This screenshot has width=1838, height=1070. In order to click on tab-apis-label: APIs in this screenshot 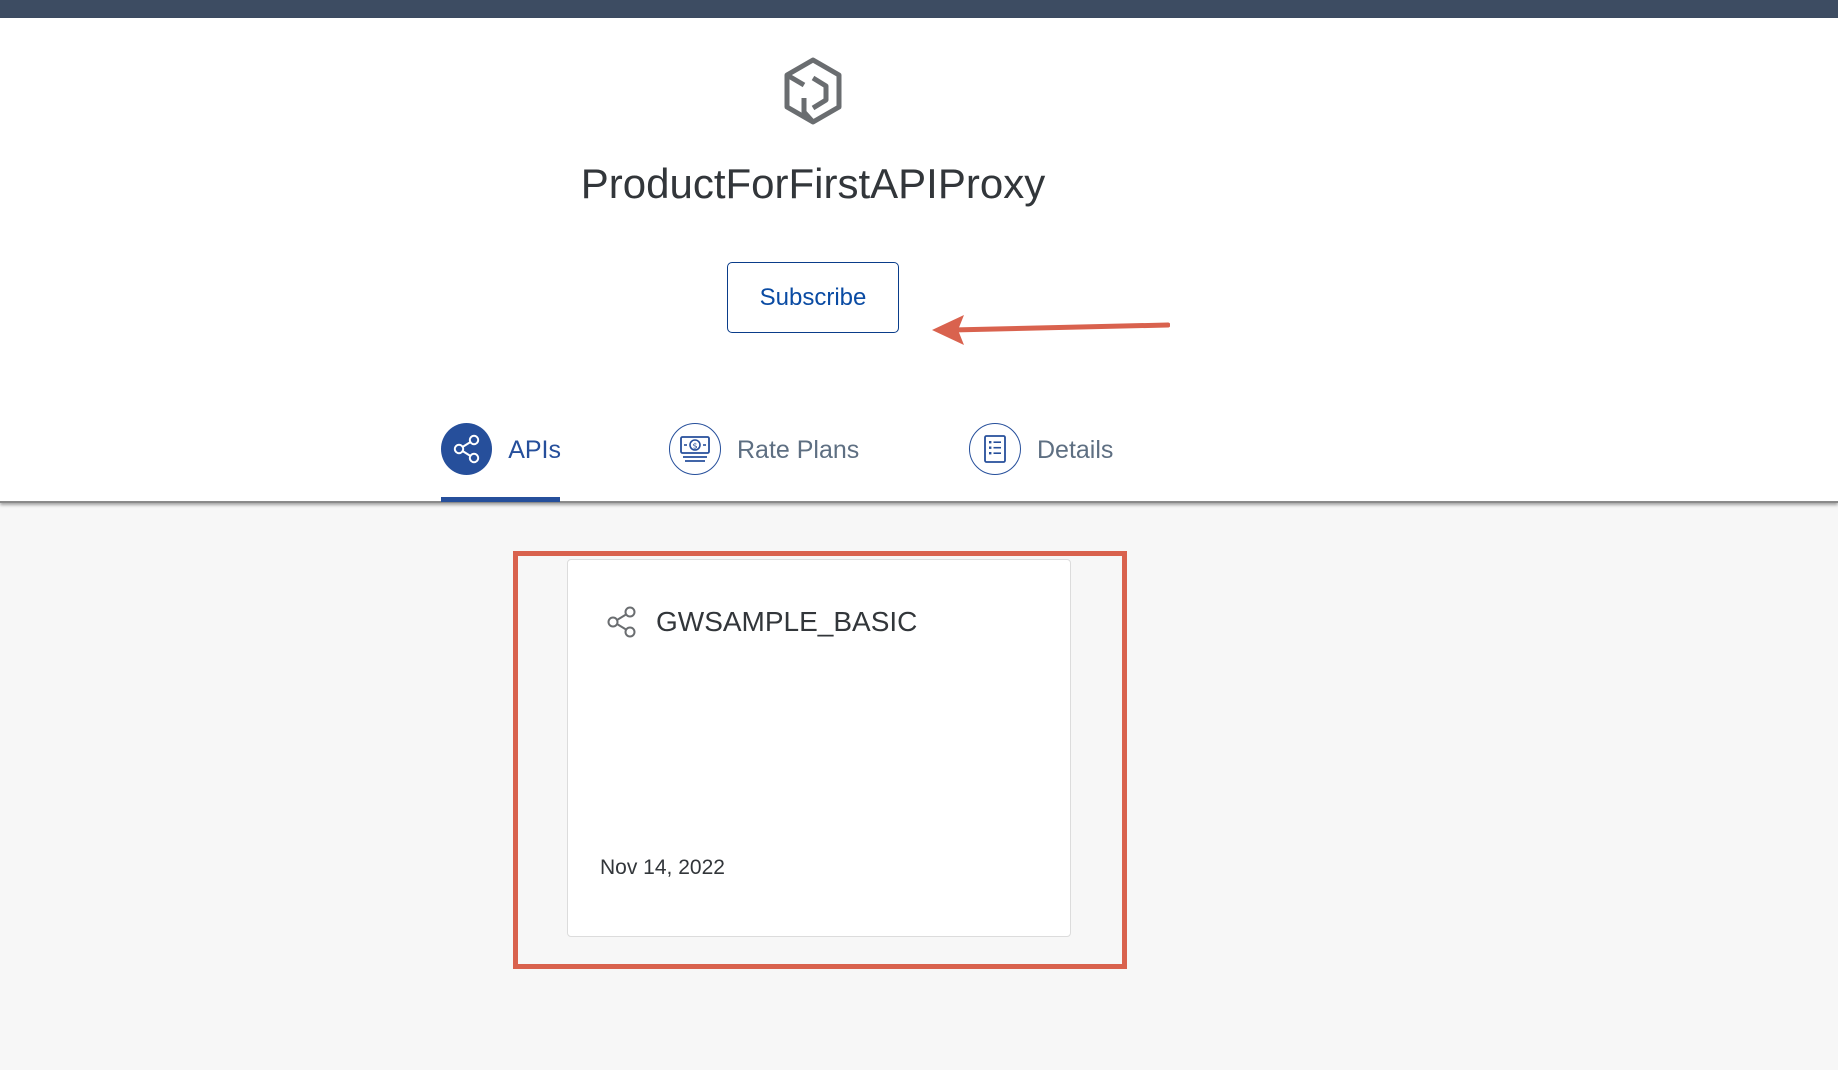, I will do `click(534, 450)`.